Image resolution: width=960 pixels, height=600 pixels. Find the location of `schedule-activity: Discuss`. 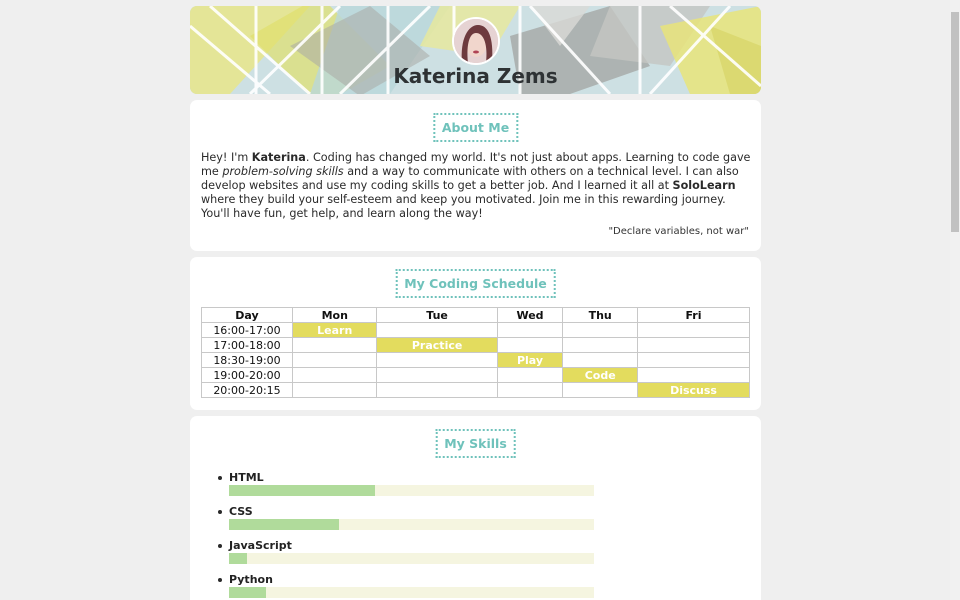

schedule-activity: Discuss is located at coordinates (693, 390).